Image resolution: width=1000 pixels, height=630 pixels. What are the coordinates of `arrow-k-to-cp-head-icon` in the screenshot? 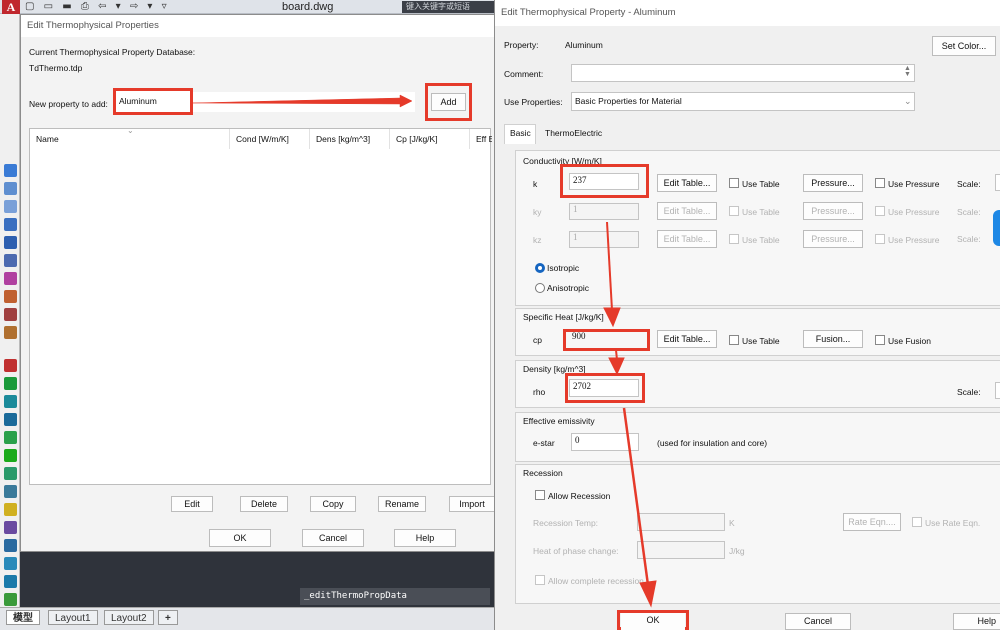 It's located at (612, 317).